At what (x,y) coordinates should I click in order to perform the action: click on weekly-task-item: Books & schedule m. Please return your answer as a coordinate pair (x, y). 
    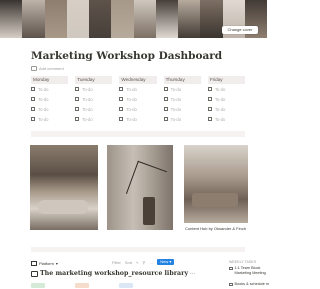
    Looking at the image, I should click on (249, 284).